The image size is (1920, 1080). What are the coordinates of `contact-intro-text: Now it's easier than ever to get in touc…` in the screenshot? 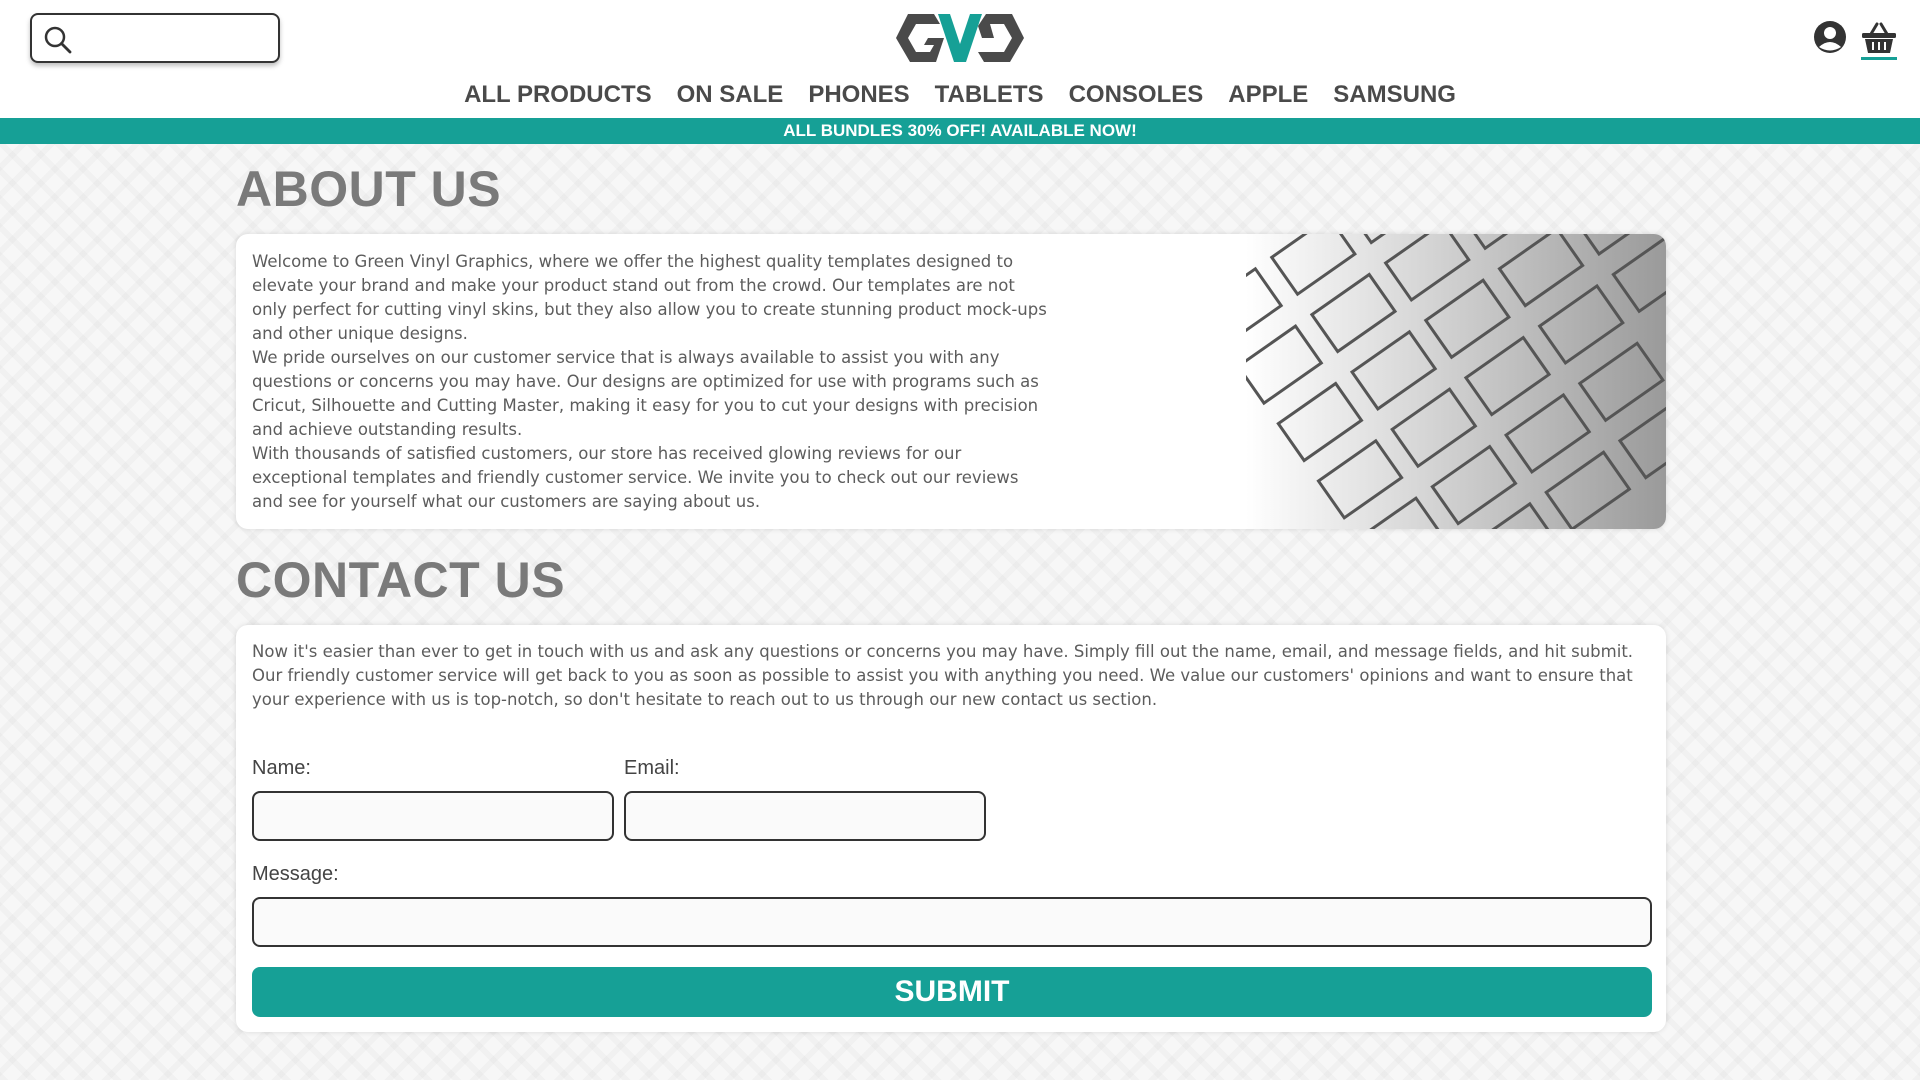 It's located at (943, 675).